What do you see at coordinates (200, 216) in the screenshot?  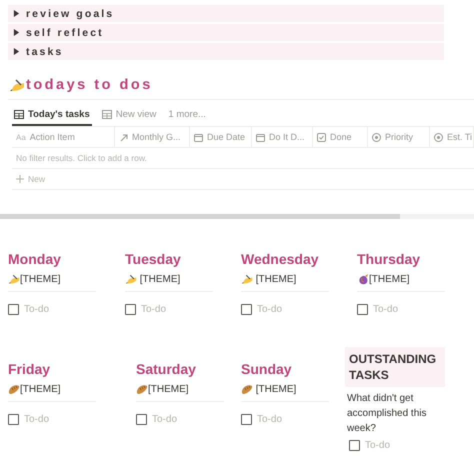 I see `scrollbar-thumb` at bounding box center [200, 216].